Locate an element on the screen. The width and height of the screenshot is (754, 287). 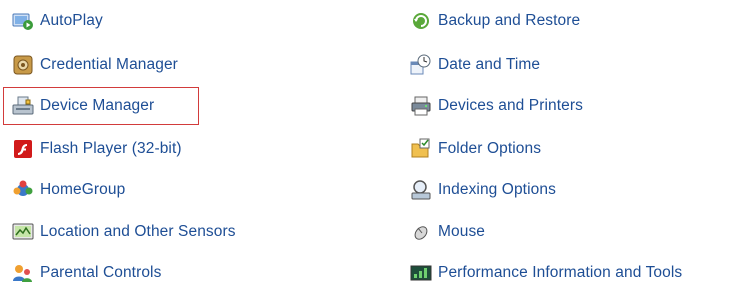
item-mouse-label: Mouse is located at coordinates (462, 231).